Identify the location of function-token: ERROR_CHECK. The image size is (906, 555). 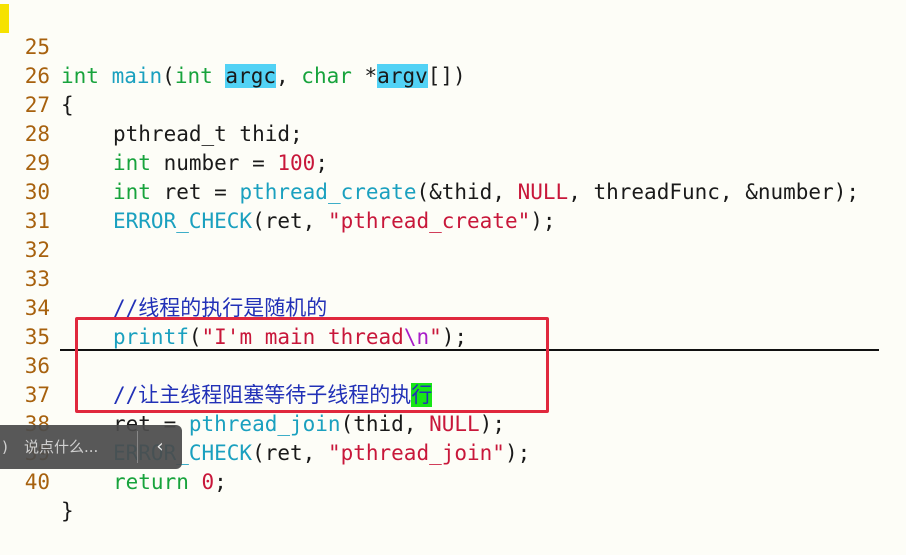
(183, 221).